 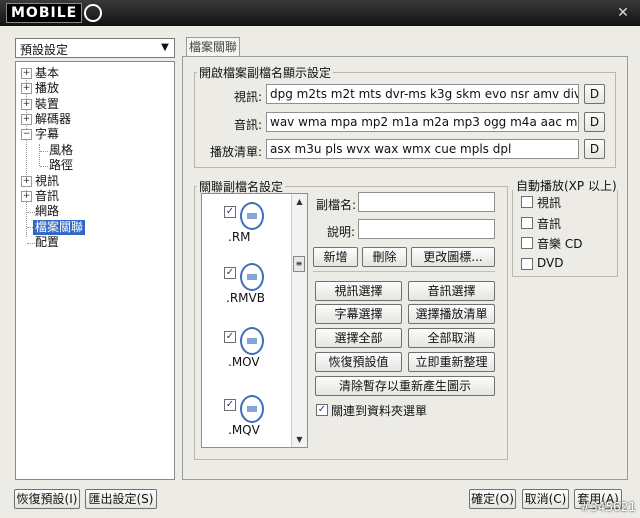 I want to click on subtitle-select-button: 字幕選擇, so click(x=358, y=314).